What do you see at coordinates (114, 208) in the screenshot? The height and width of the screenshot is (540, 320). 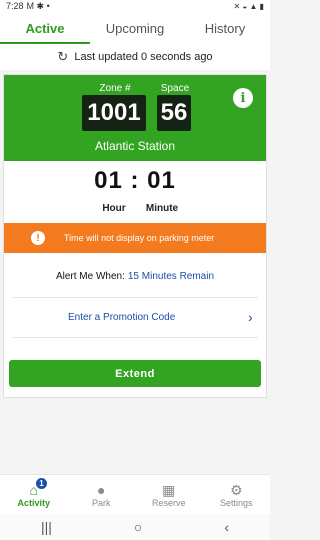 I see `hour-label: Hour` at bounding box center [114, 208].